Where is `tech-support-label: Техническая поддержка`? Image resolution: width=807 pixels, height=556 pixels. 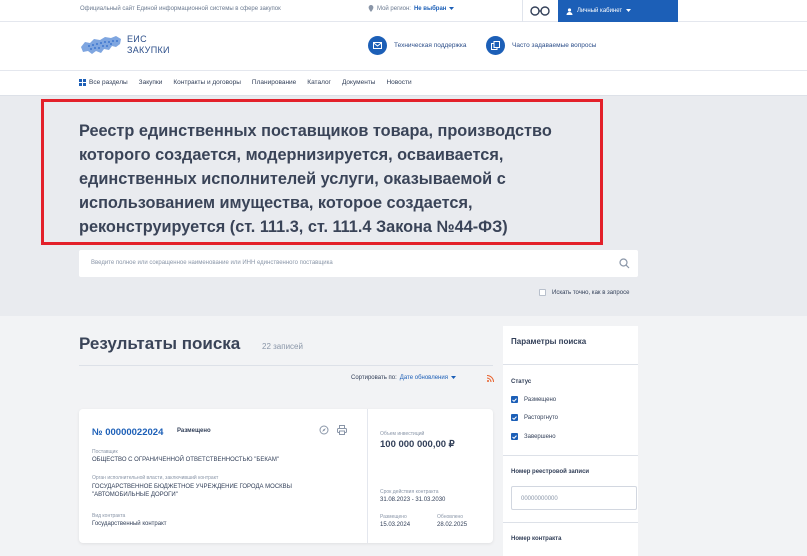 tech-support-label: Техническая поддержка is located at coordinates (430, 45).